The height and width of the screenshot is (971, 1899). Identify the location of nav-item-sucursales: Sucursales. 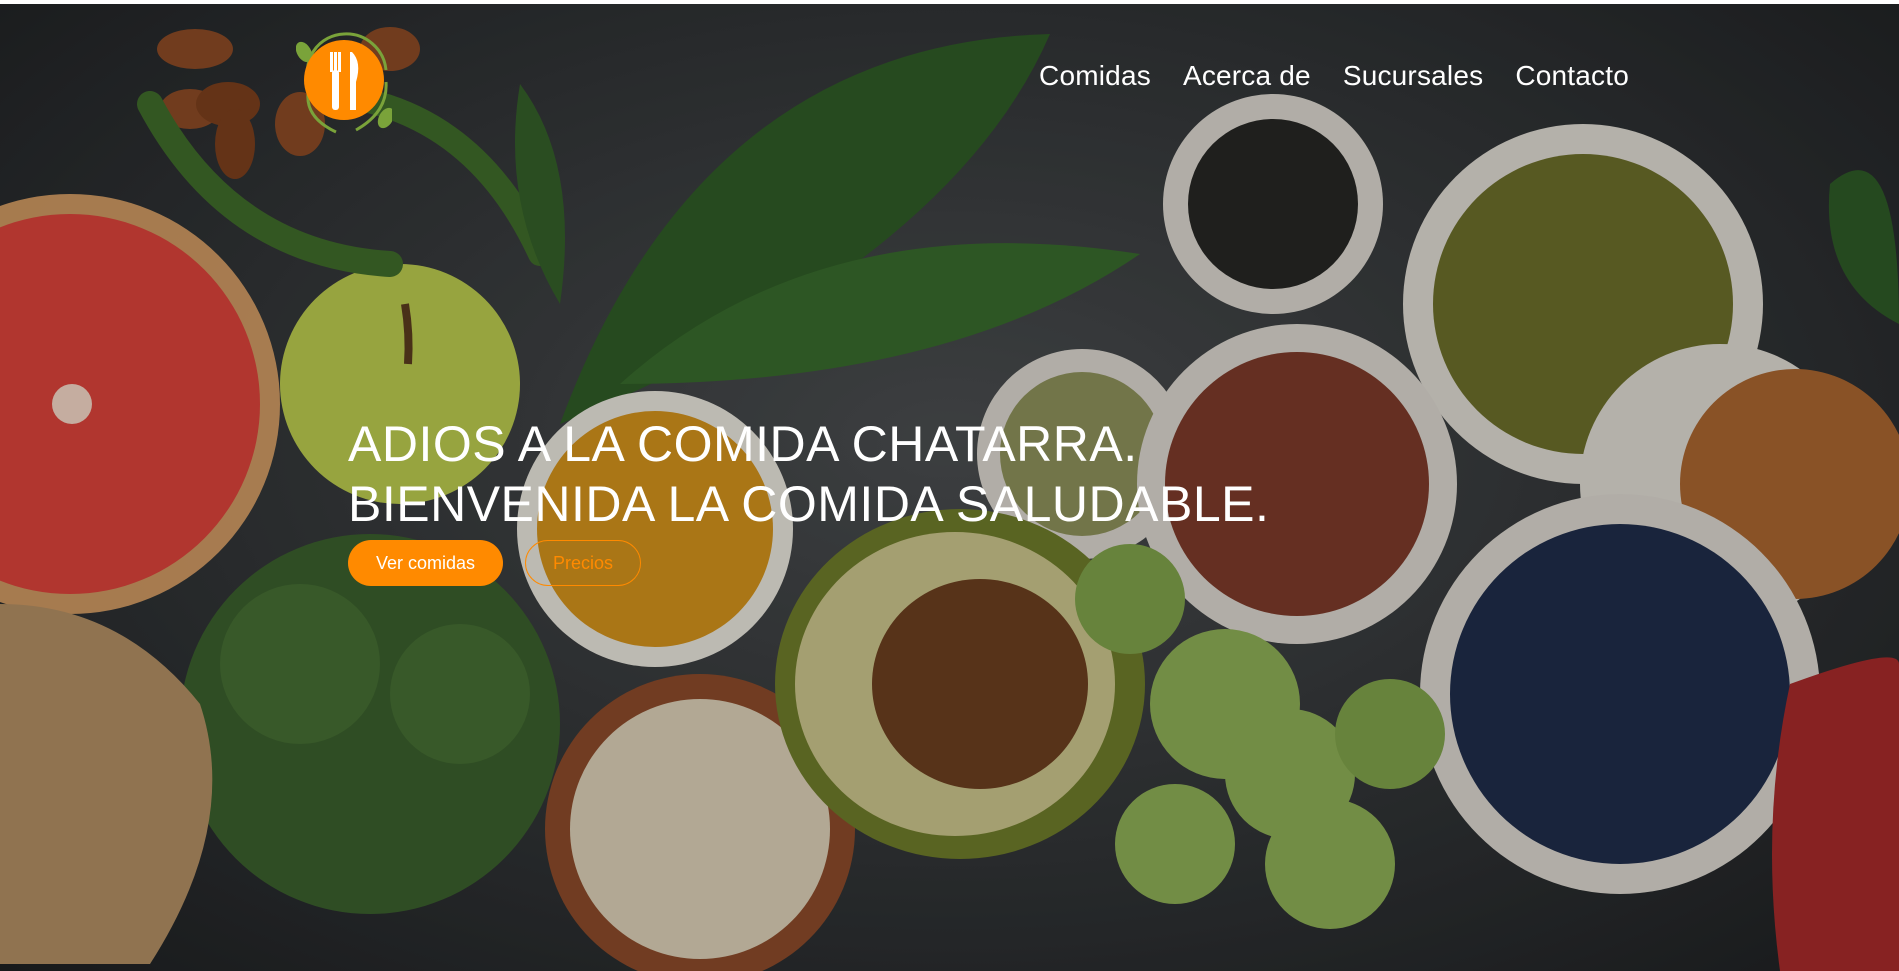
(1413, 76).